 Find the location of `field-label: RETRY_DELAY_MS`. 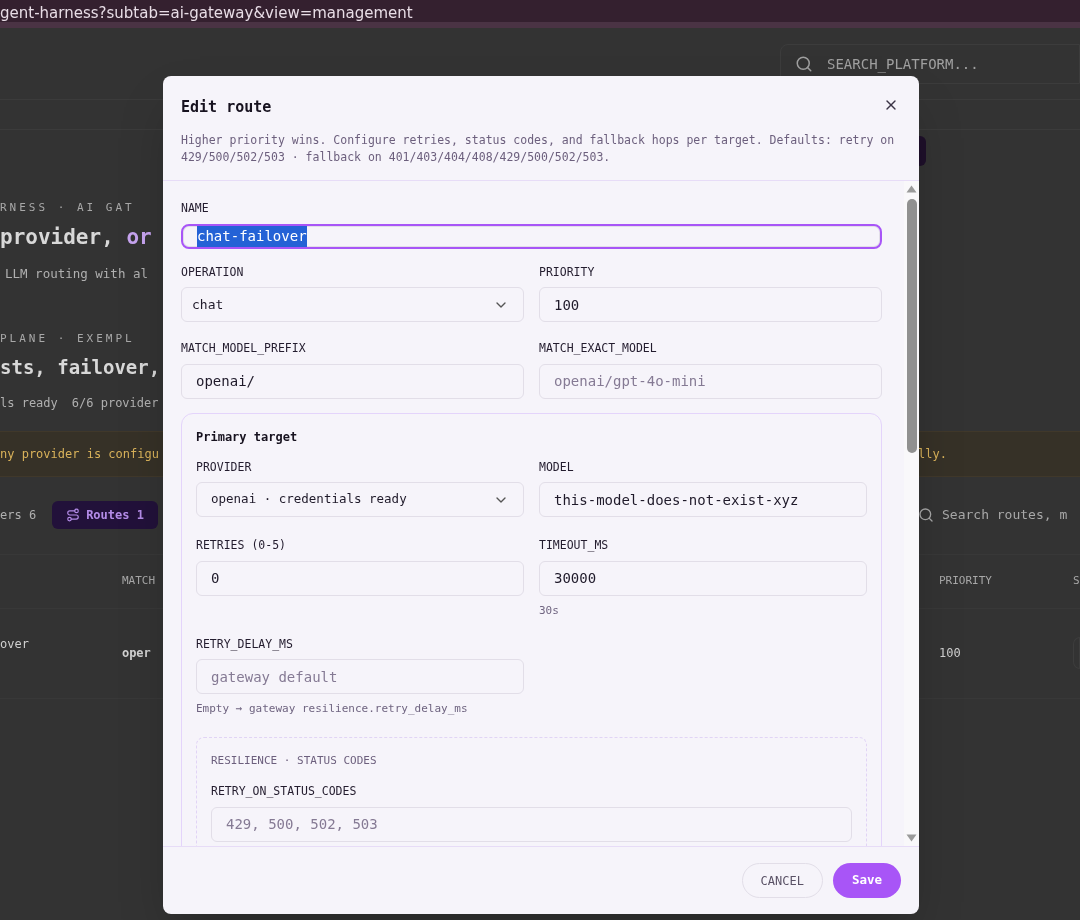

field-label: RETRY_DELAY_MS is located at coordinates (245, 644).